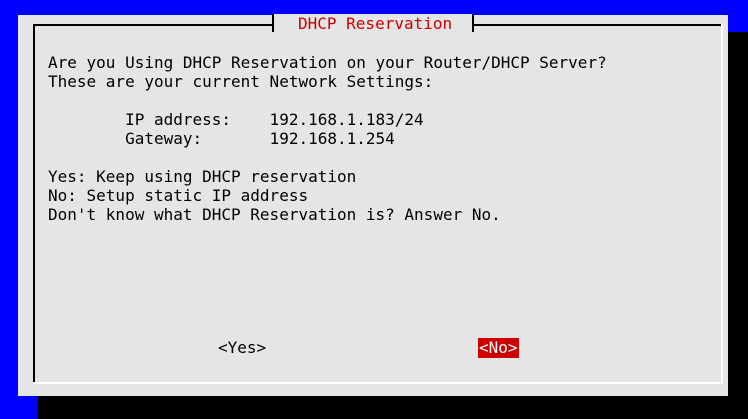 The height and width of the screenshot is (419, 748). Describe the element at coordinates (202, 176) in the screenshot. I see `yes-help-text: Yes: Keep using DHCP reservation` at that location.